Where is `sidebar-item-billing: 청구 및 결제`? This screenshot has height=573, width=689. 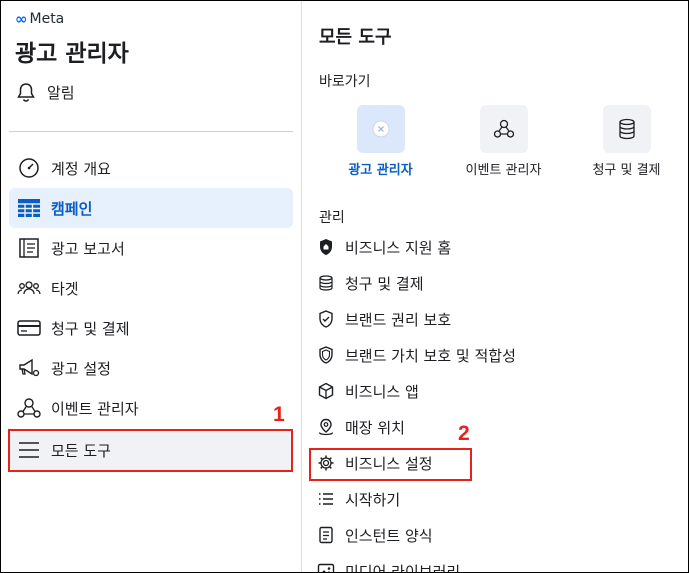
sidebar-item-billing: 청구 및 결제 is located at coordinates (151, 328).